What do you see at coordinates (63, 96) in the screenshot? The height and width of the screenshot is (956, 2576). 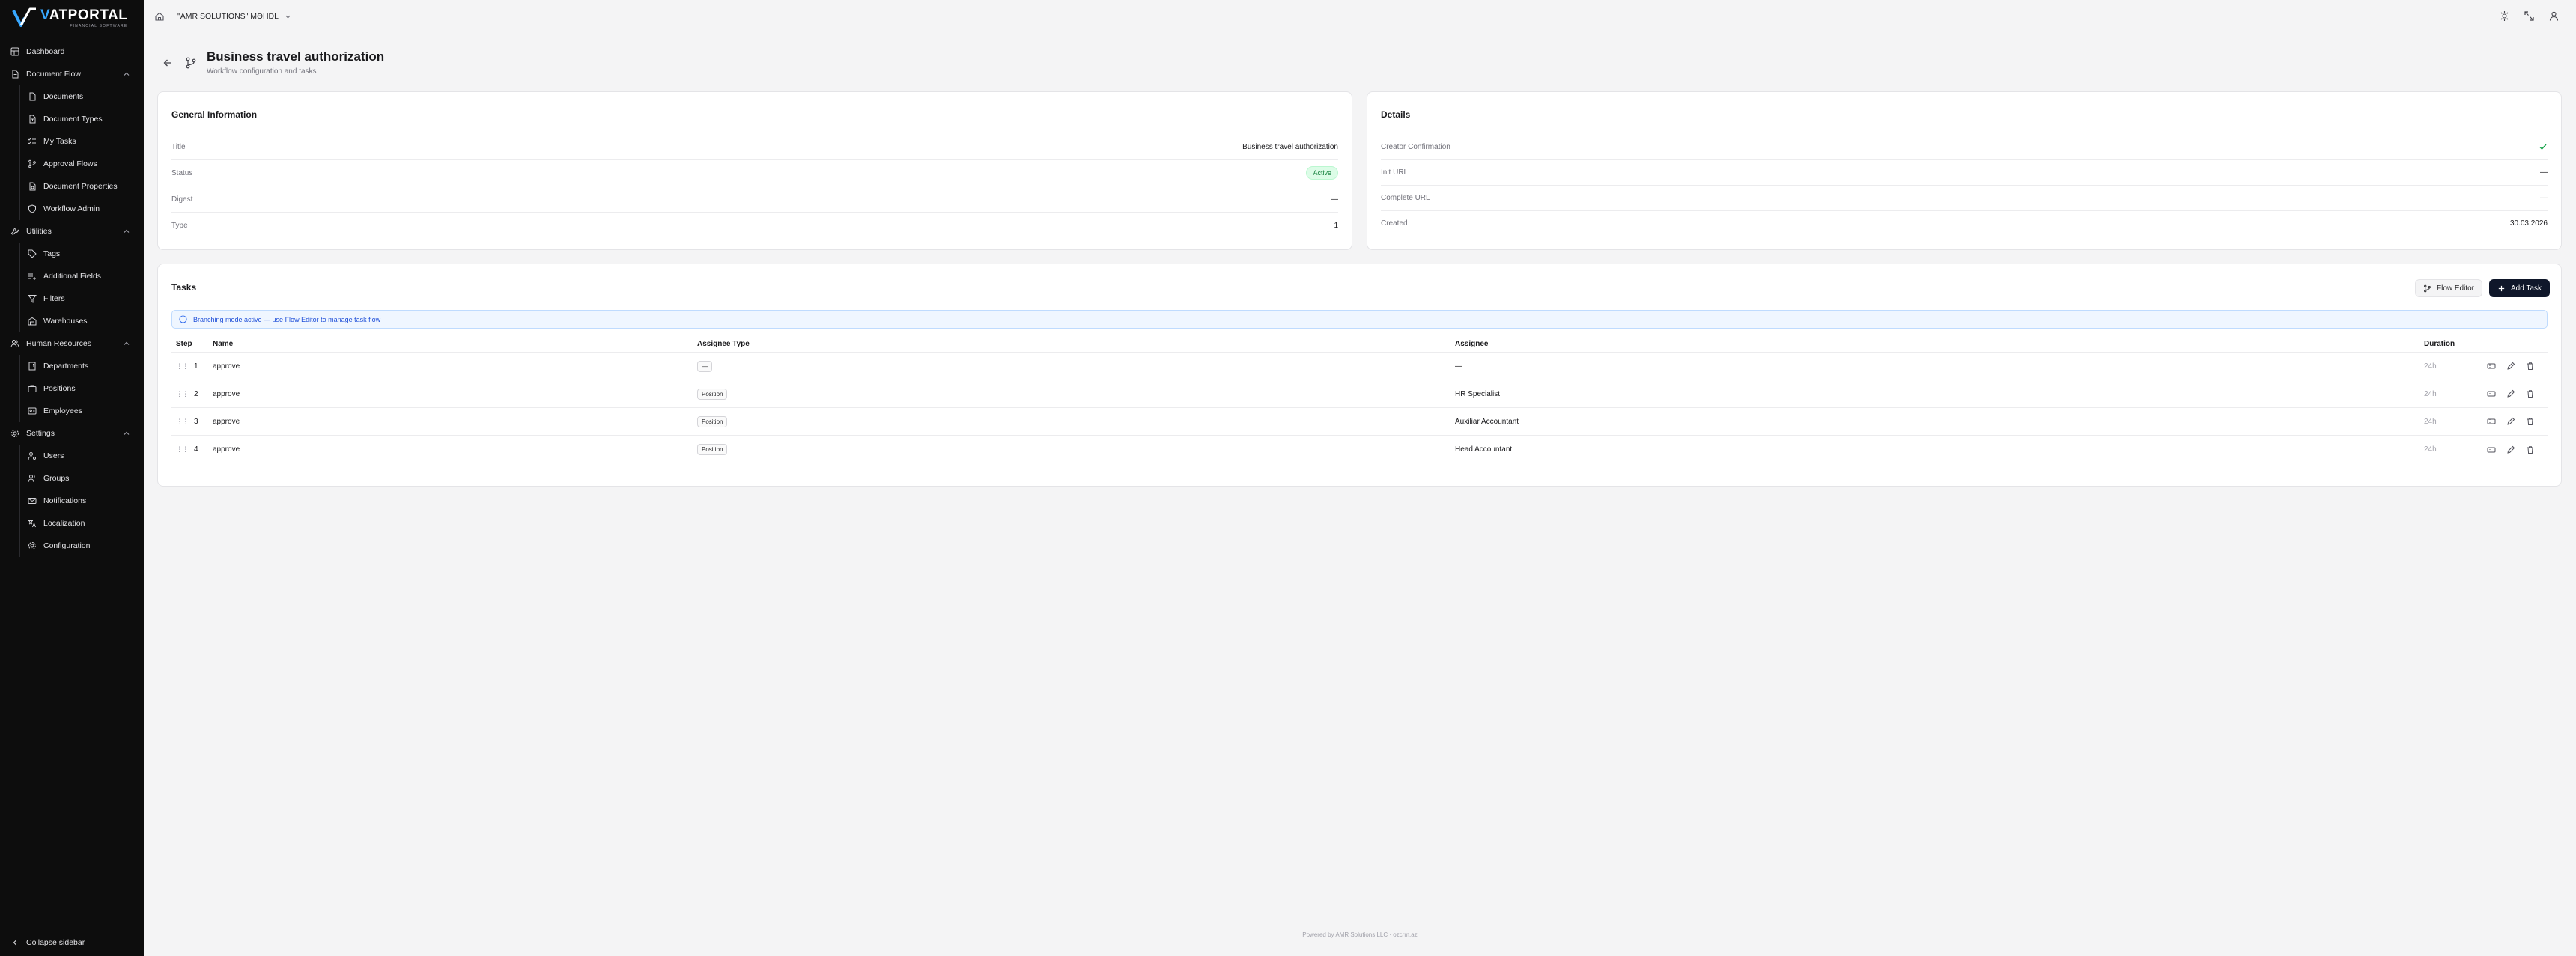 I see `sidebar-item-label: Documents` at bounding box center [63, 96].